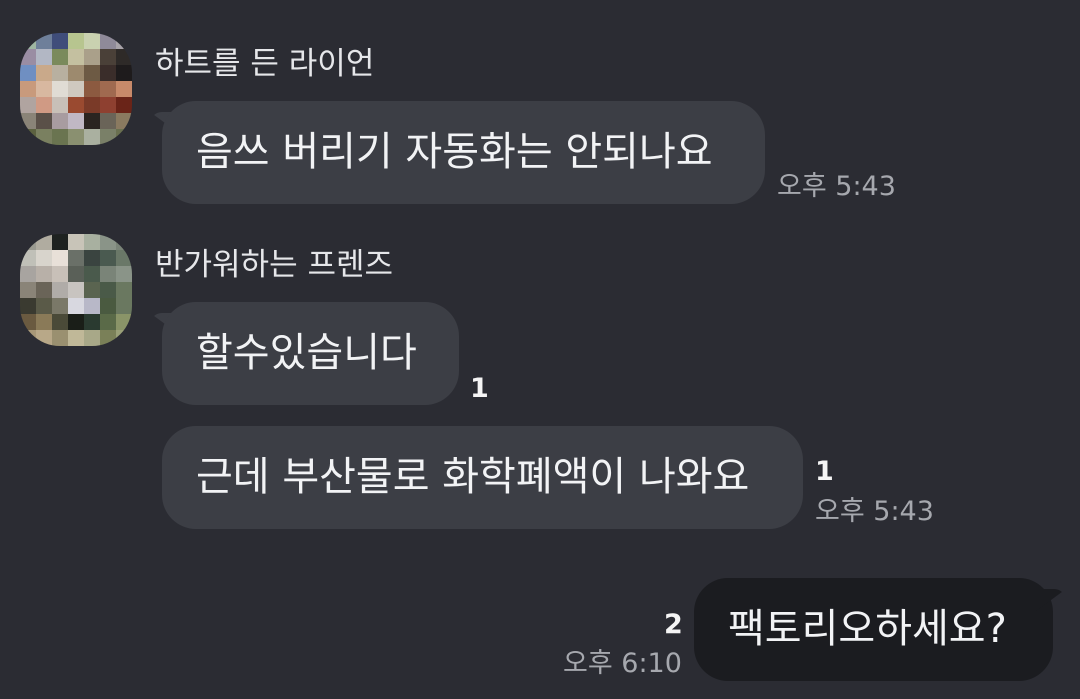 The height and width of the screenshot is (699, 1080). What do you see at coordinates (265, 64) in the screenshot?
I see `sender-name: 하트를 든 라이언` at bounding box center [265, 64].